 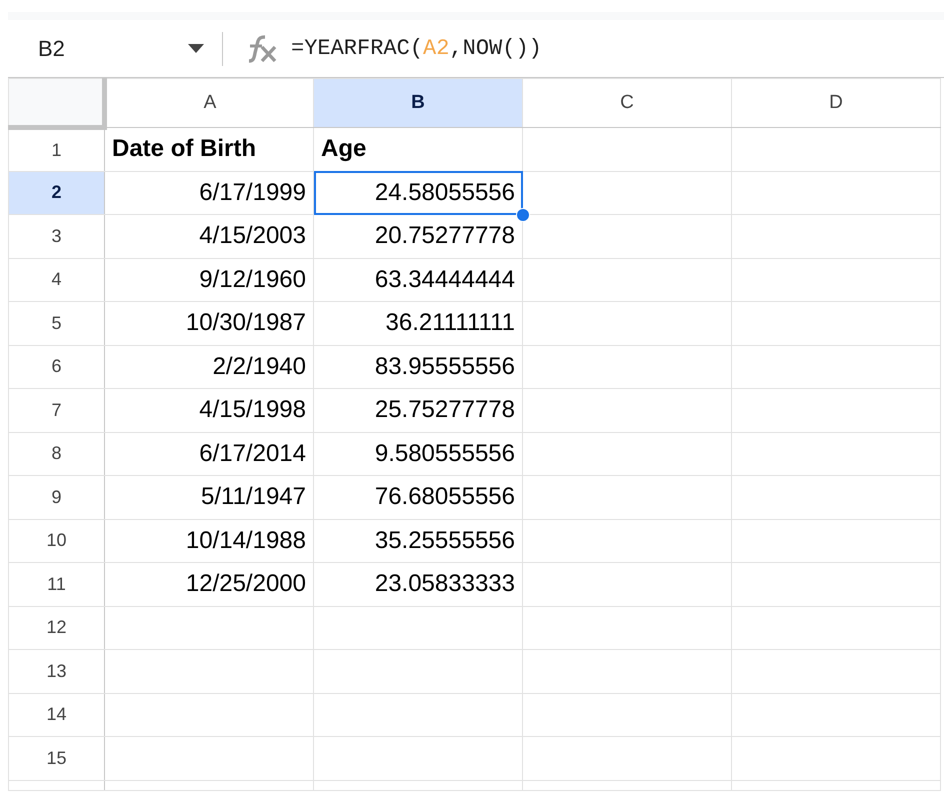 What do you see at coordinates (209, 540) in the screenshot?
I see `table-cell: 10/14/1988` at bounding box center [209, 540].